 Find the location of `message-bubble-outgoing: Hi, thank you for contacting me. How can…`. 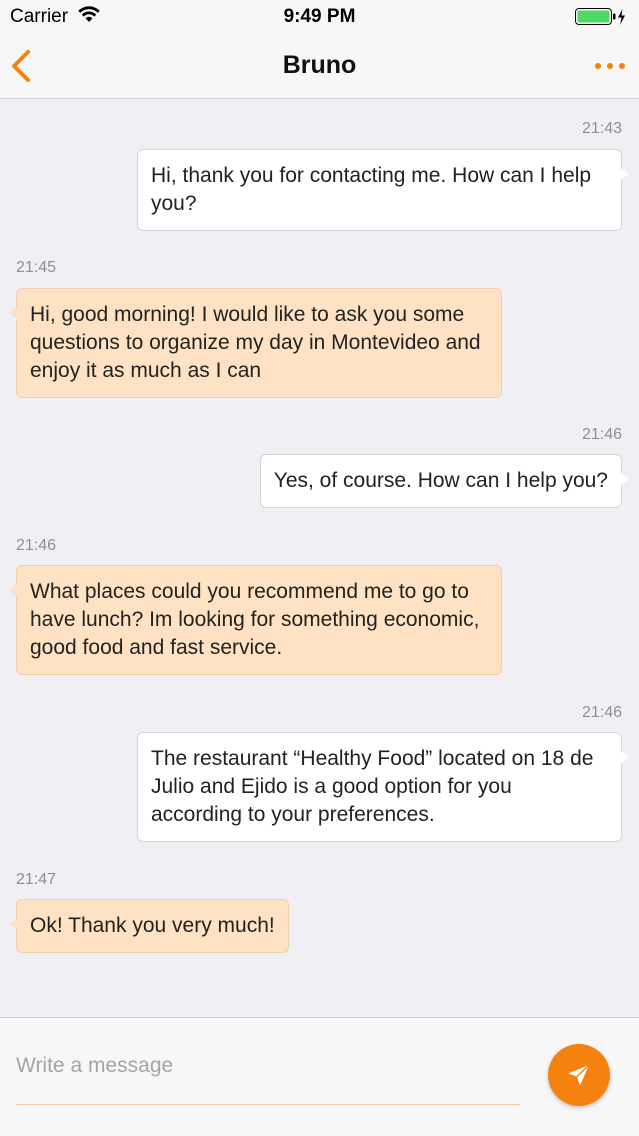

message-bubble-outgoing: Hi, thank you for contacting me. How can… is located at coordinates (383, 190).